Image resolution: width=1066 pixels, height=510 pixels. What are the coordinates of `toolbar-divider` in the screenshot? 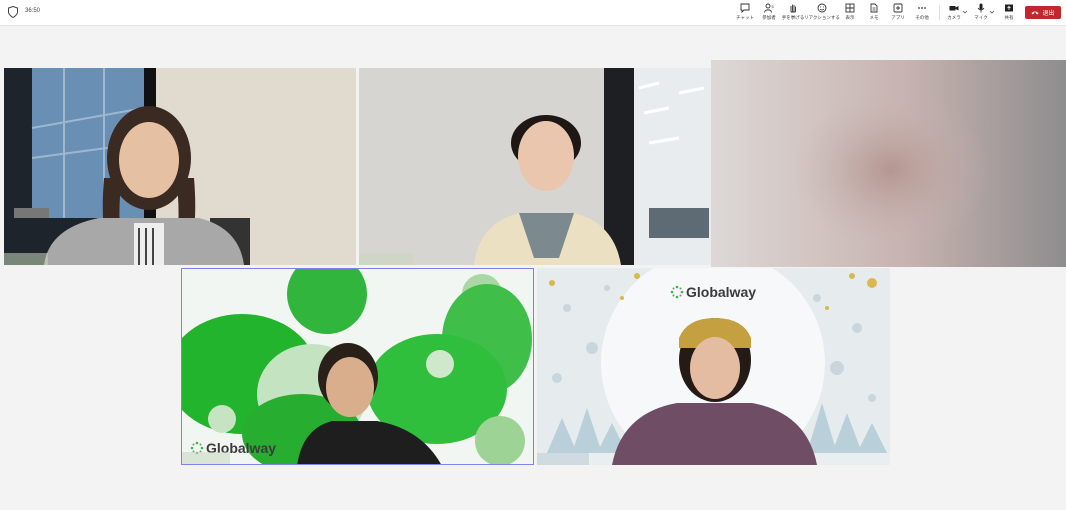 It's located at (939, 12).